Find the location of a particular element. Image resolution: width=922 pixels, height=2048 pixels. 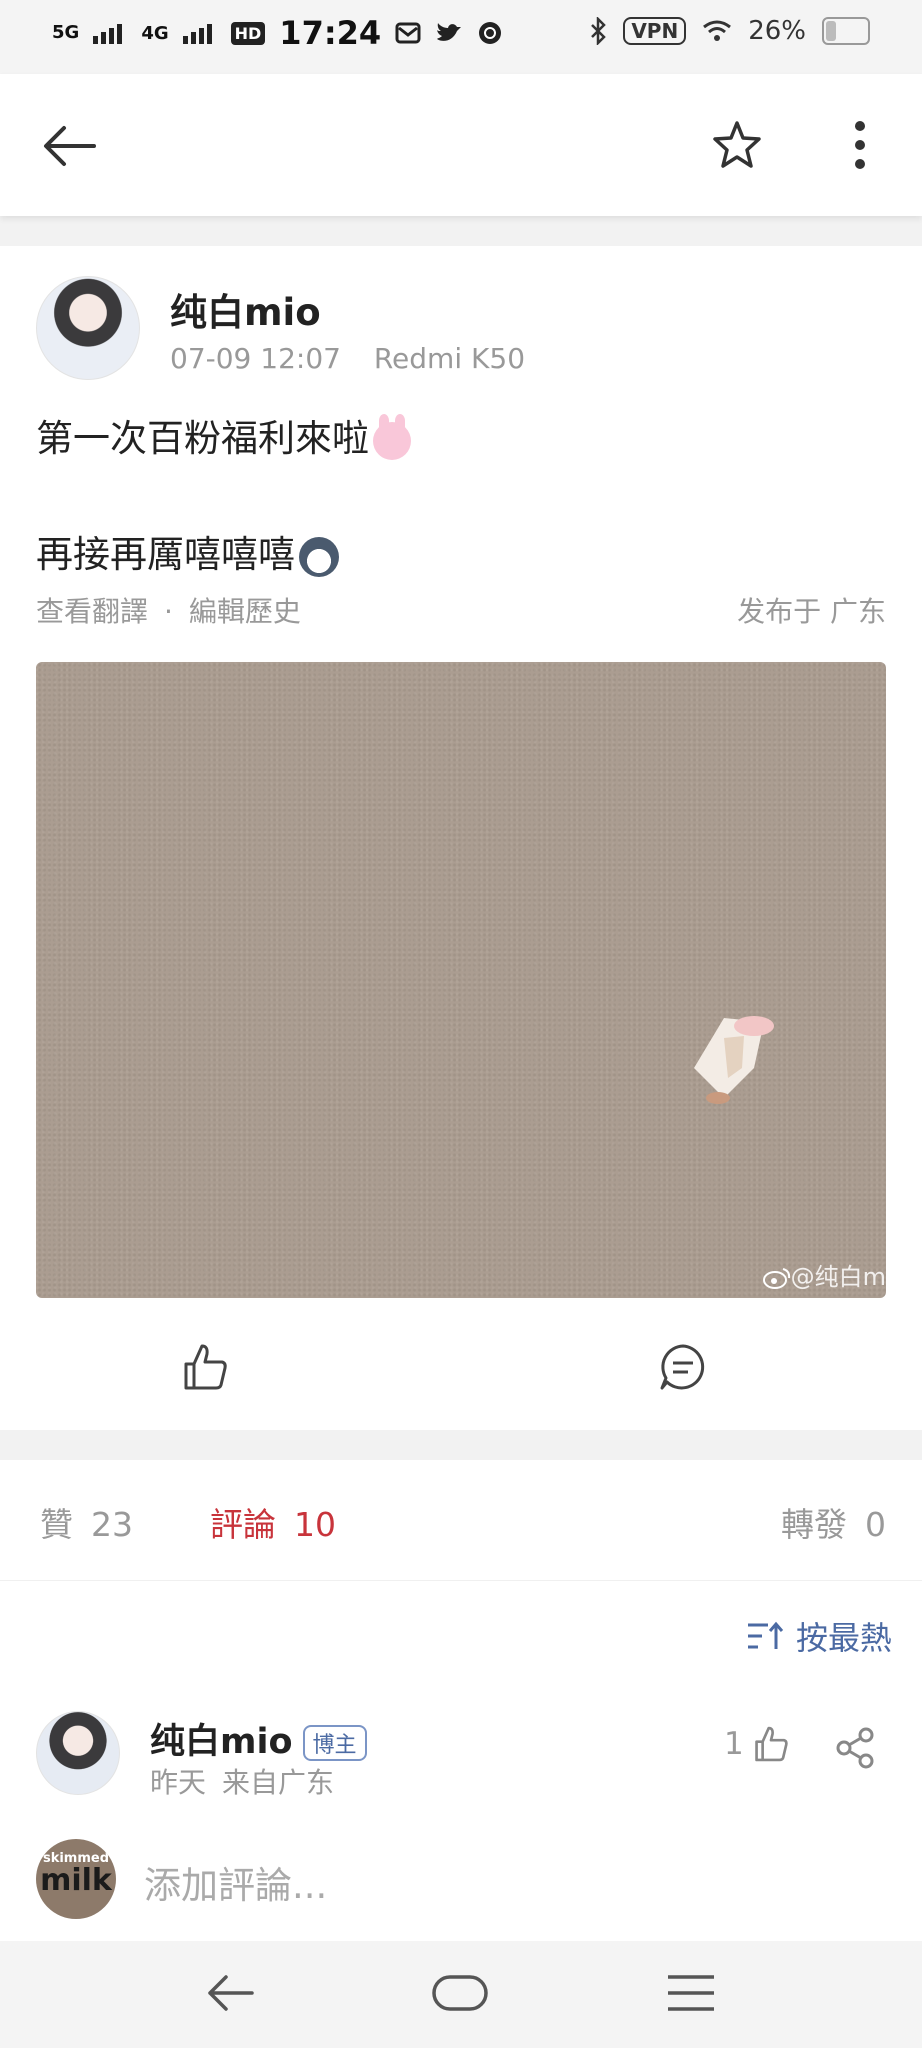

comment-time: 昨天 is located at coordinates (178, 1782).